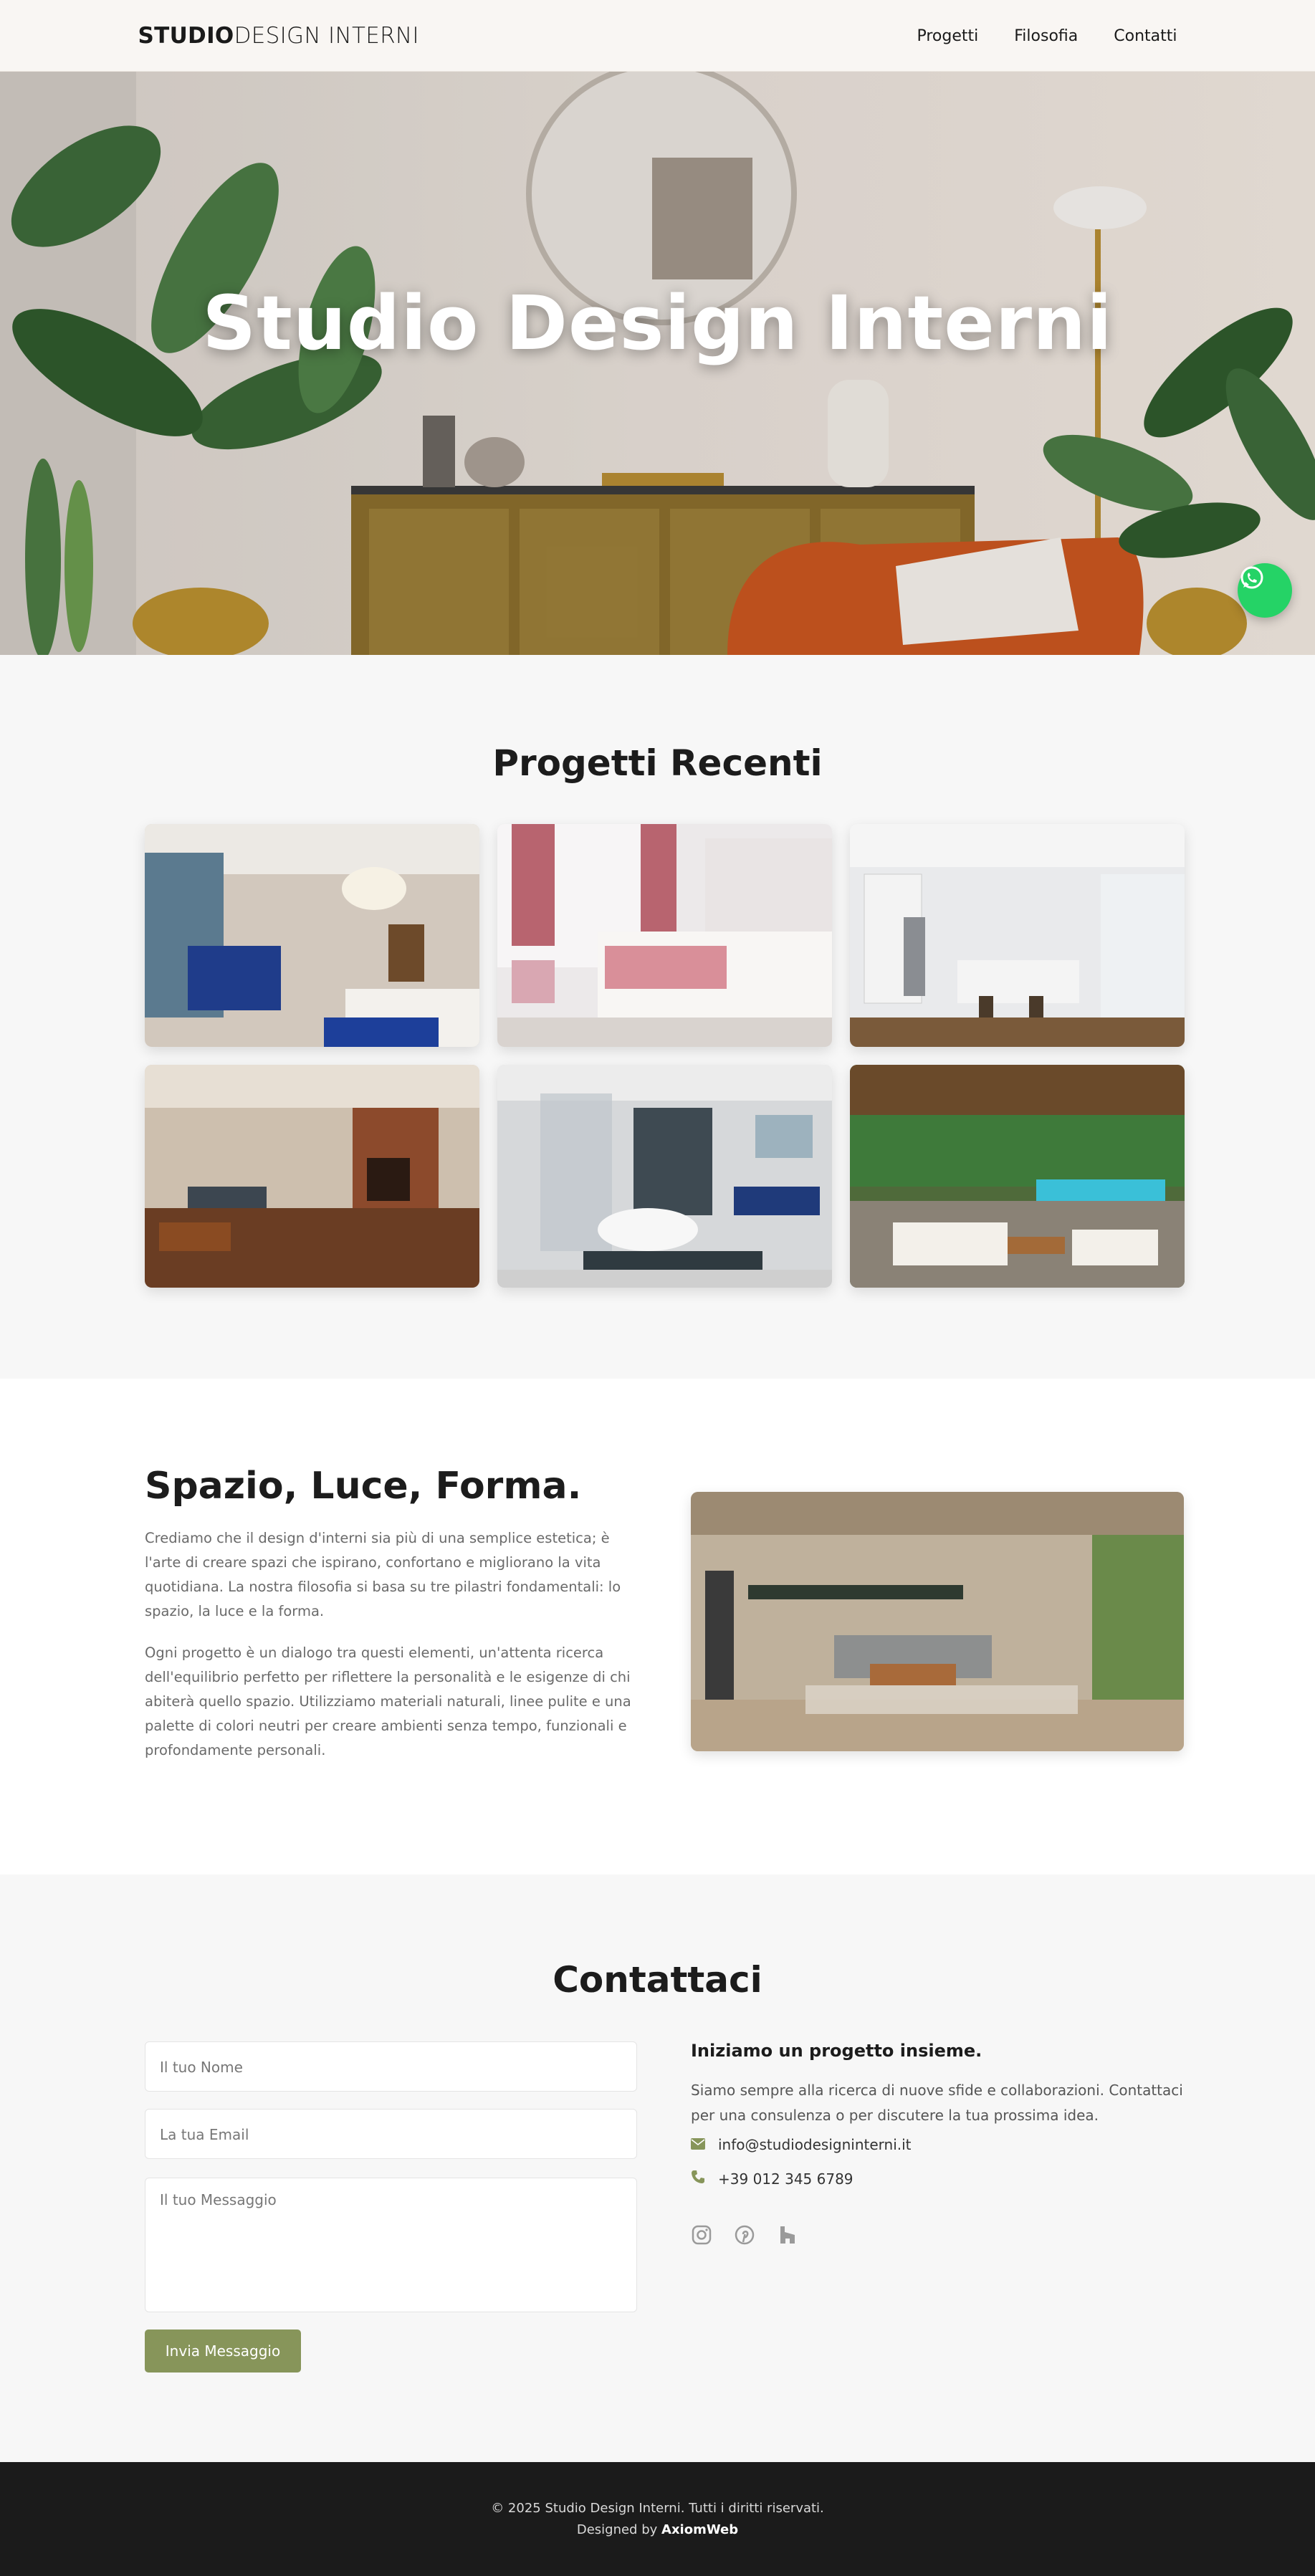 Image resolution: width=1315 pixels, height=2576 pixels. What do you see at coordinates (657, 763) in the screenshot?
I see `projects-title: Progetti Recenti` at bounding box center [657, 763].